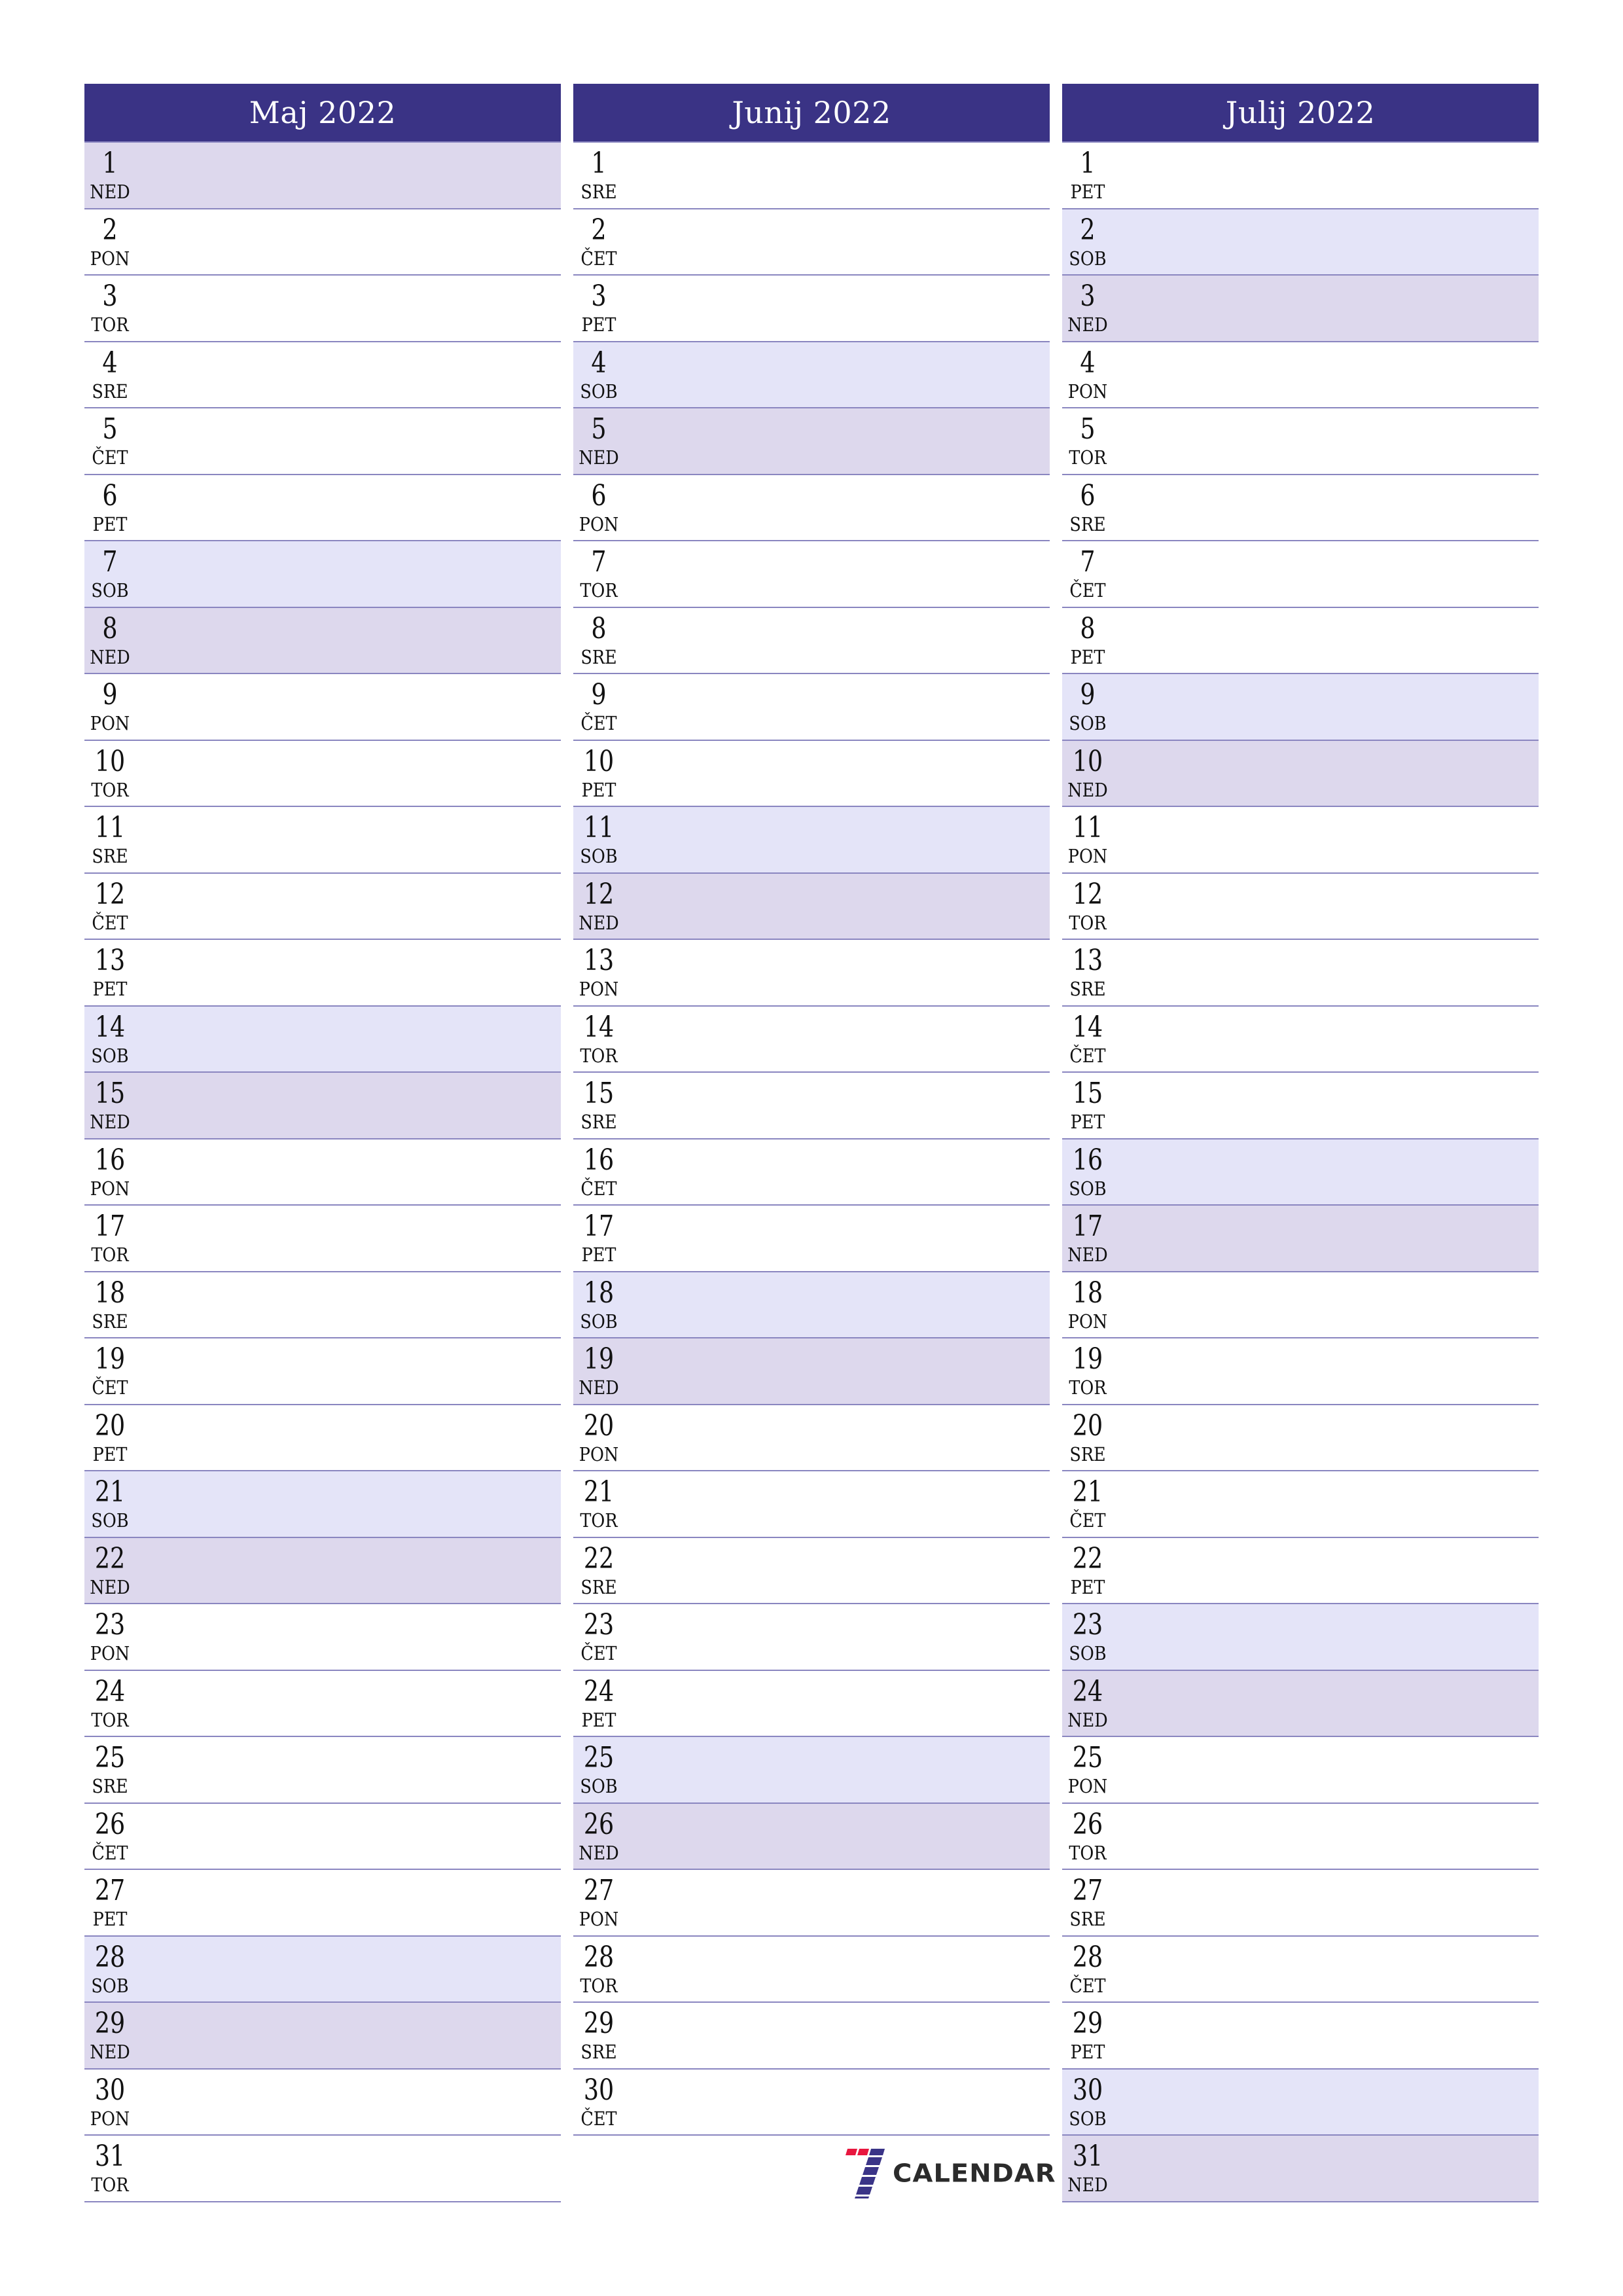 The height and width of the screenshot is (2296, 1623). What do you see at coordinates (322, 2036) in the screenshot?
I see `day-row: 29 NED` at bounding box center [322, 2036].